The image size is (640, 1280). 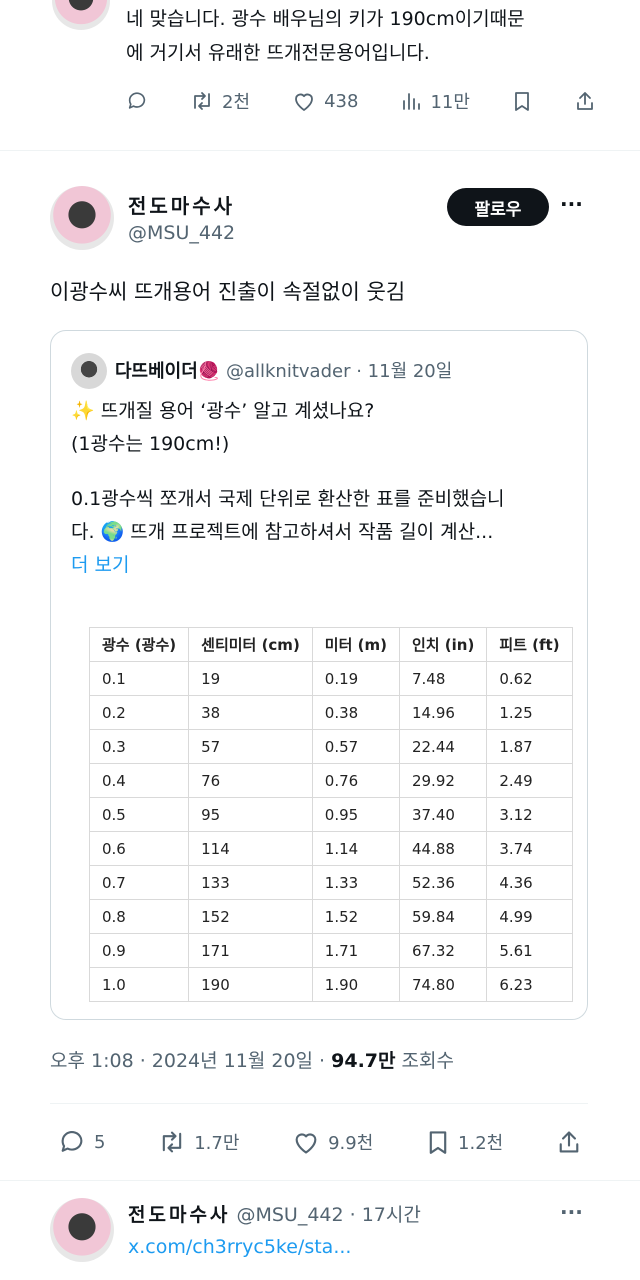 What do you see at coordinates (385, 1215) in the screenshot?
I see `reply-time: · 17시간` at bounding box center [385, 1215].